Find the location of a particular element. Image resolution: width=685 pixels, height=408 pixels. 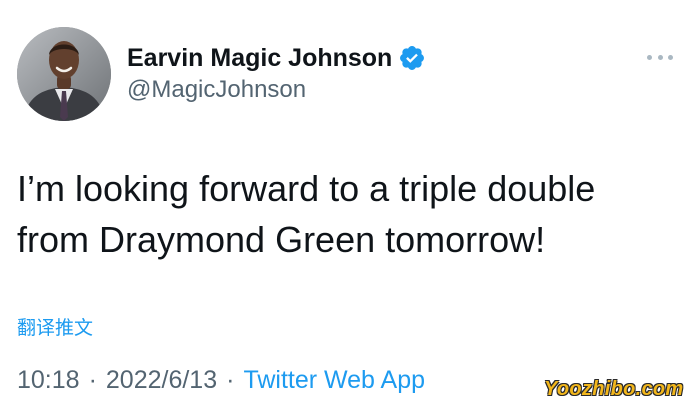

author-handle: @MagicJohnson is located at coordinates (216, 90).